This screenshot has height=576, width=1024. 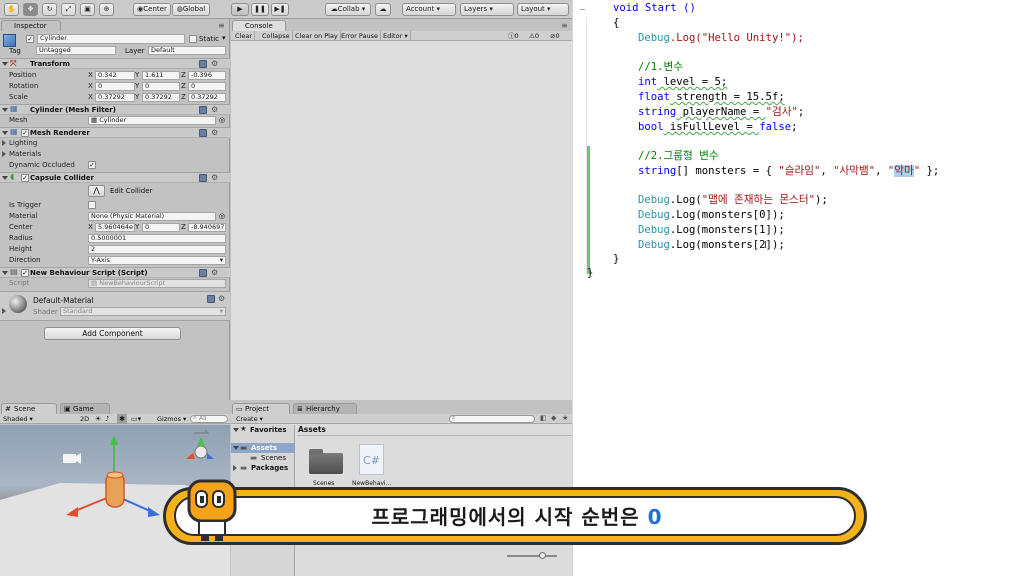 What do you see at coordinates (532, 556) in the screenshot?
I see `icon-size-slider` at bounding box center [532, 556].